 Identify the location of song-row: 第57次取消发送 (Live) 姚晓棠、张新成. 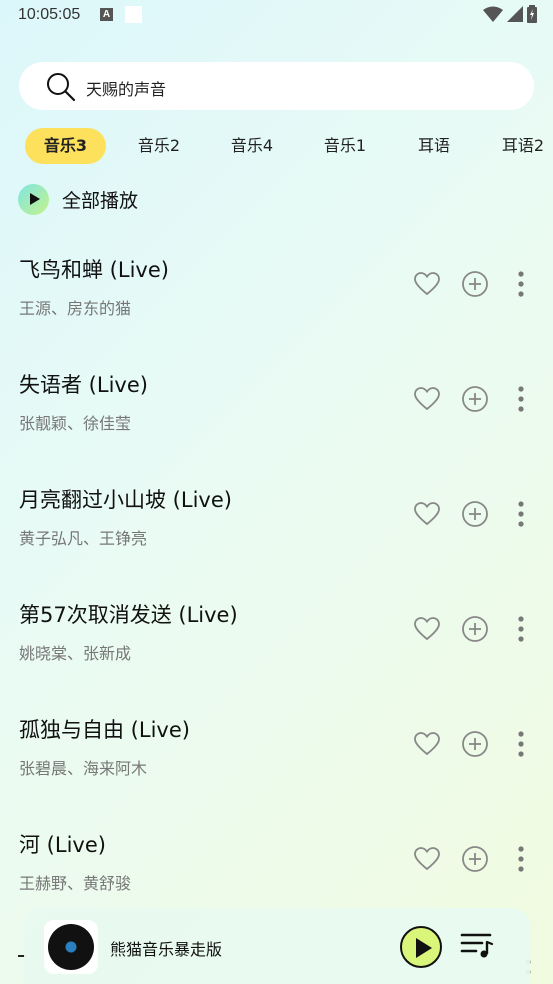
(276, 632).